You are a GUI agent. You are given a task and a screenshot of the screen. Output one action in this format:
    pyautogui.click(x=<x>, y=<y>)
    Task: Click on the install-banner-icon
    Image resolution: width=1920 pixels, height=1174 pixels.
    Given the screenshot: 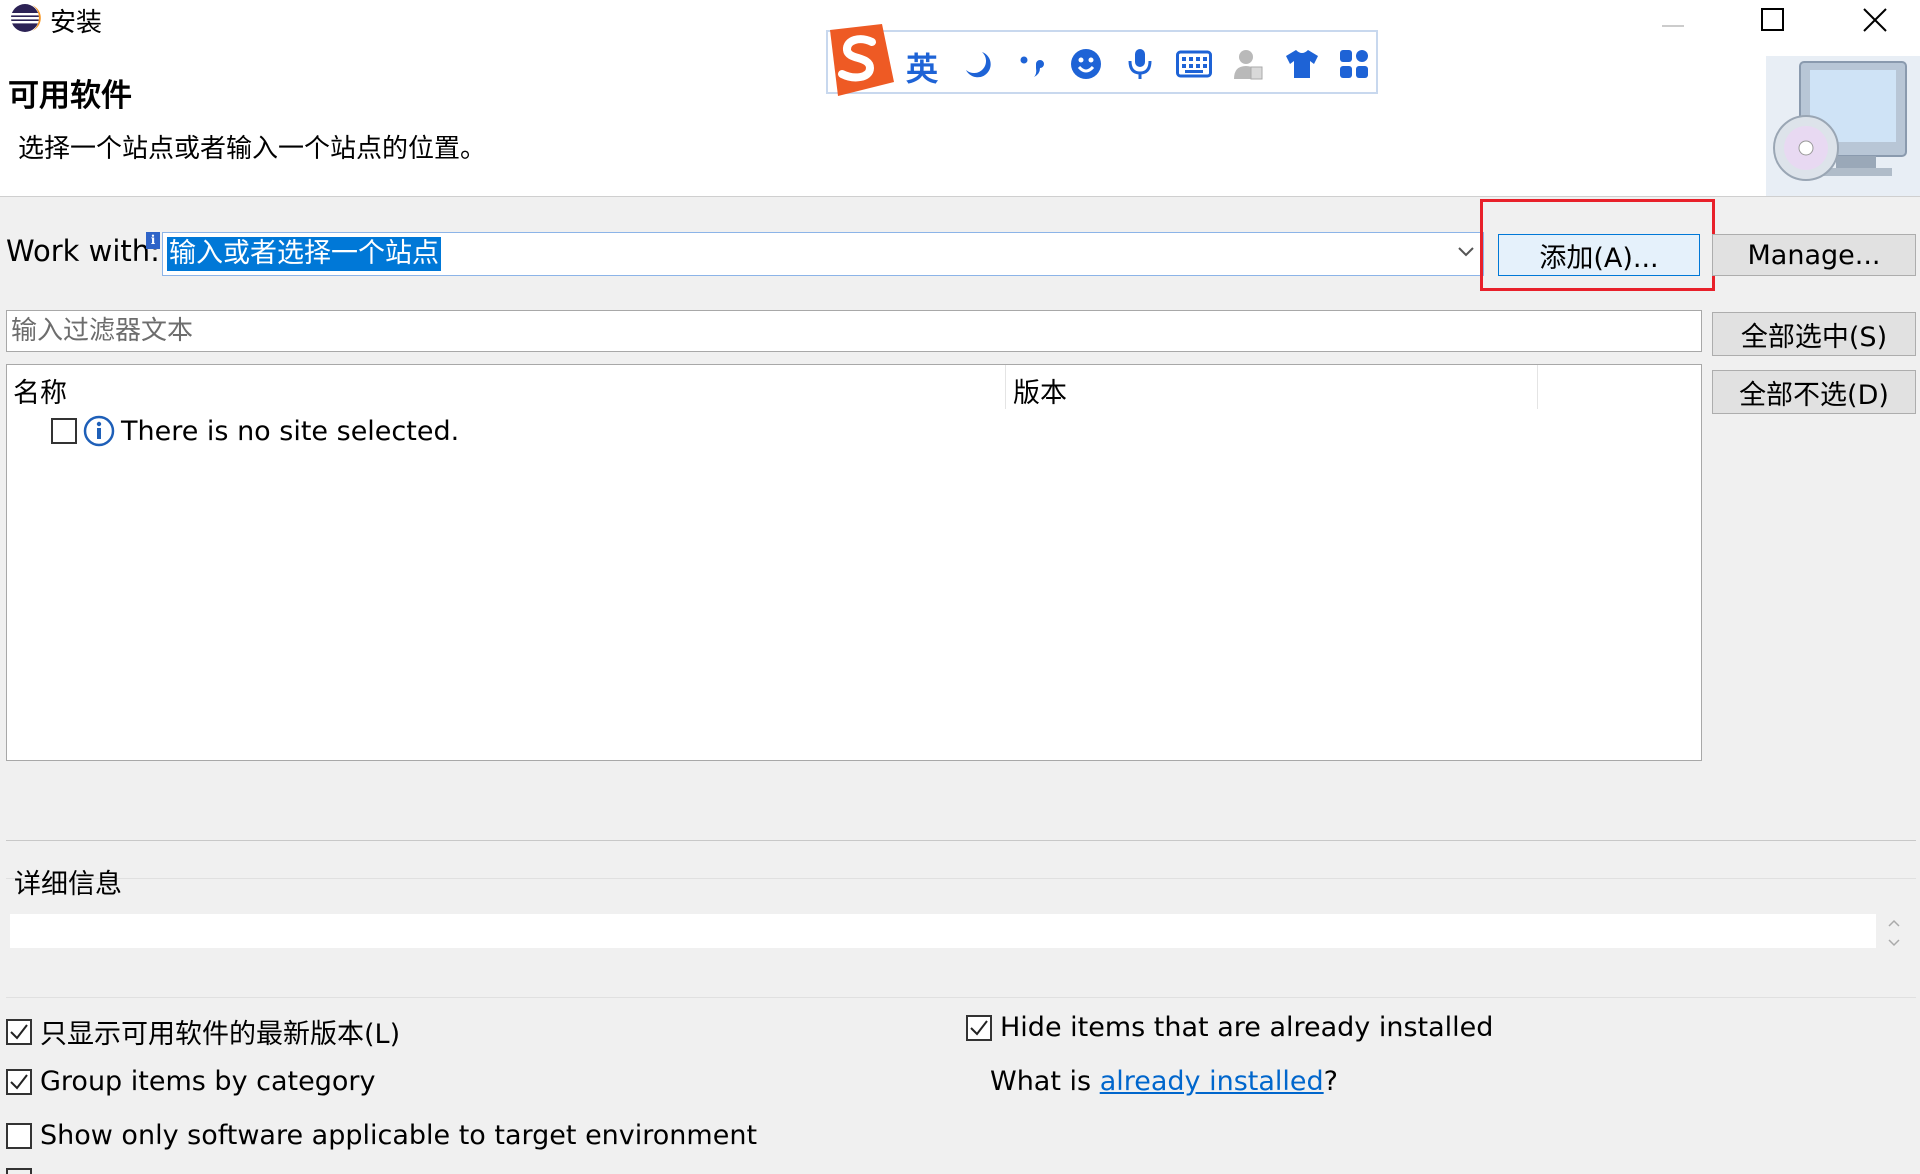 What is the action you would take?
    pyautogui.click(x=1843, y=126)
    